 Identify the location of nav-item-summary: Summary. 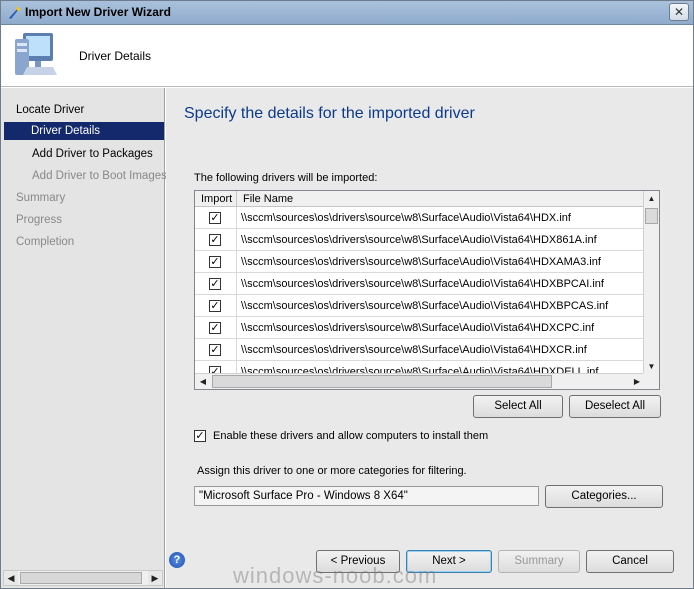
(41, 198).